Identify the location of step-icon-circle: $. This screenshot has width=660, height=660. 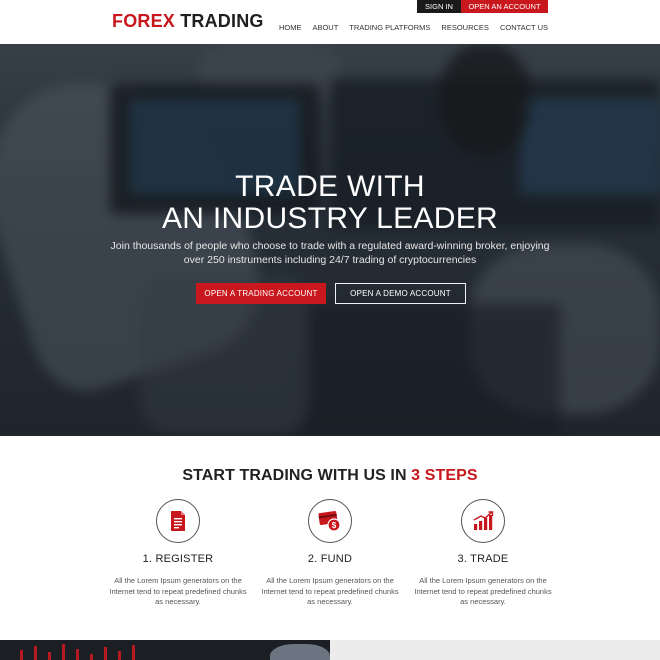
(330, 521).